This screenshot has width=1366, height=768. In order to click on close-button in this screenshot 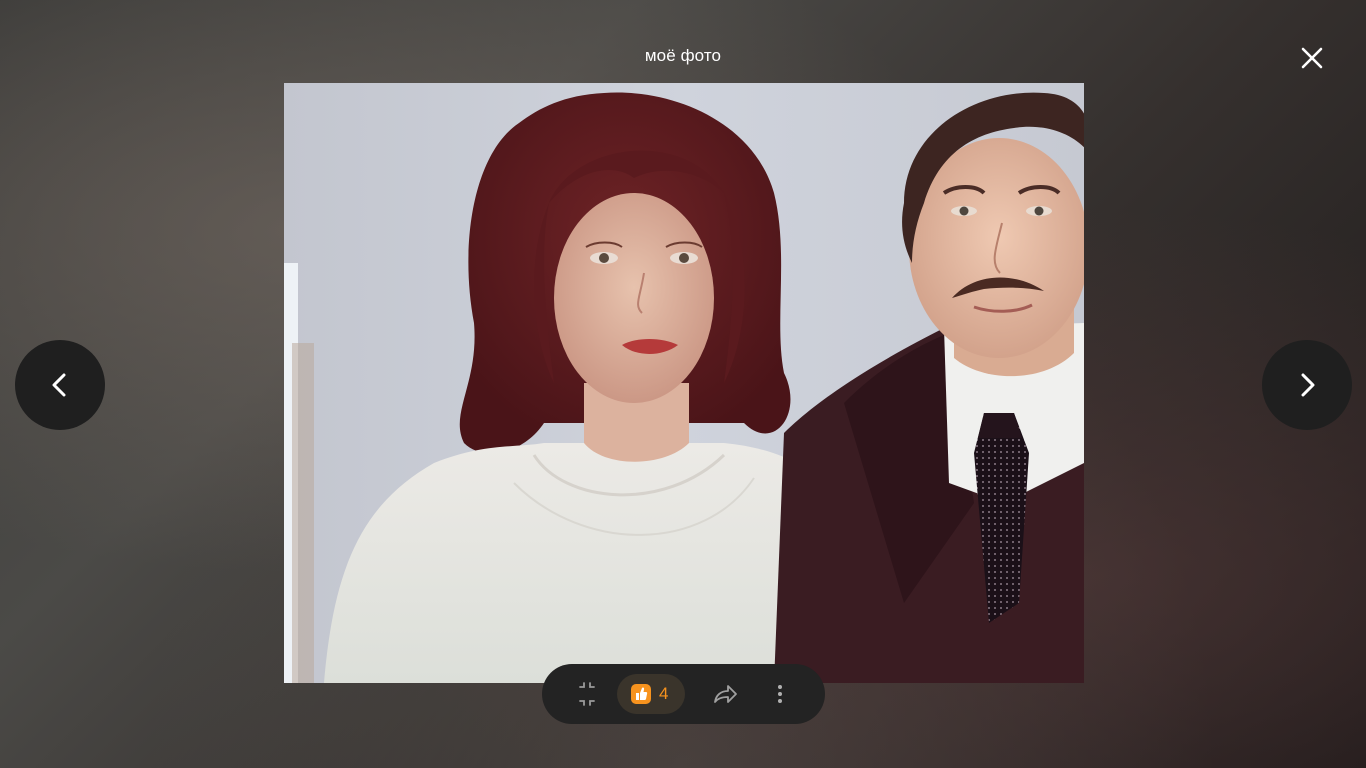, I will do `click(1312, 58)`.